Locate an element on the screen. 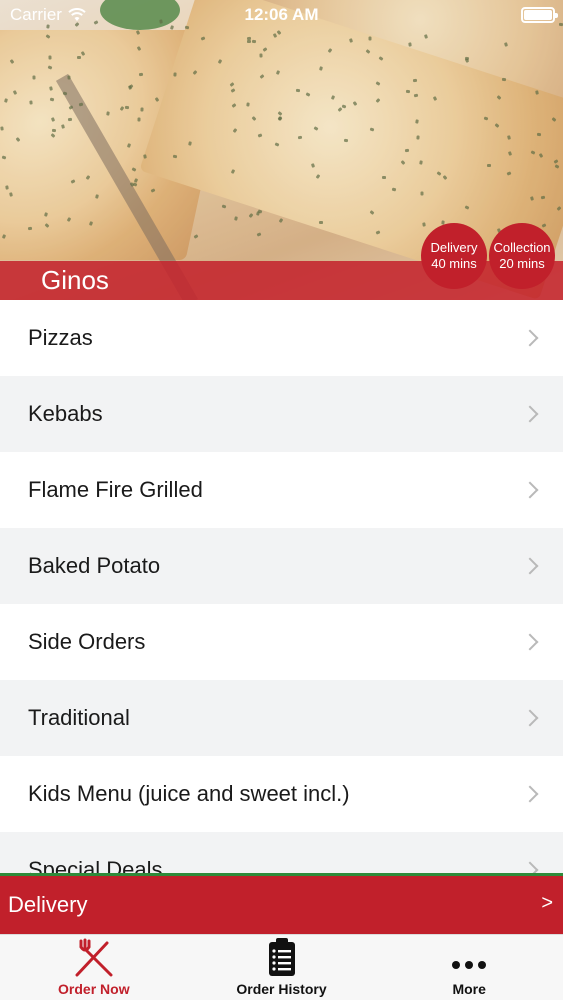 The height and width of the screenshot is (1000, 563). delivery-time-badge: Delivery 40 mins is located at coordinates (454, 256).